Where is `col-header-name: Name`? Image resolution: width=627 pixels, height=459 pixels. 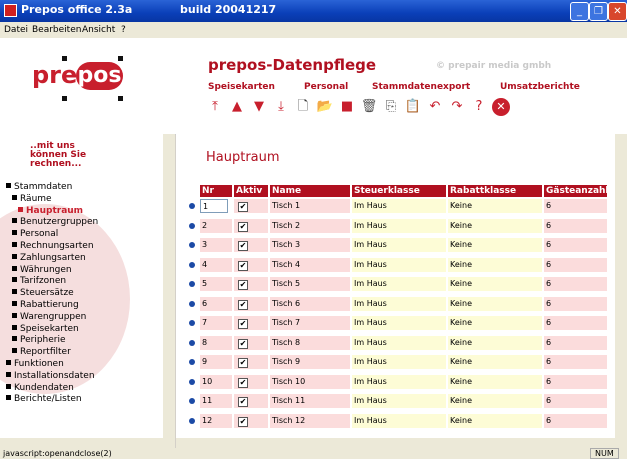
col-header-name: Name is located at coordinates (310, 191).